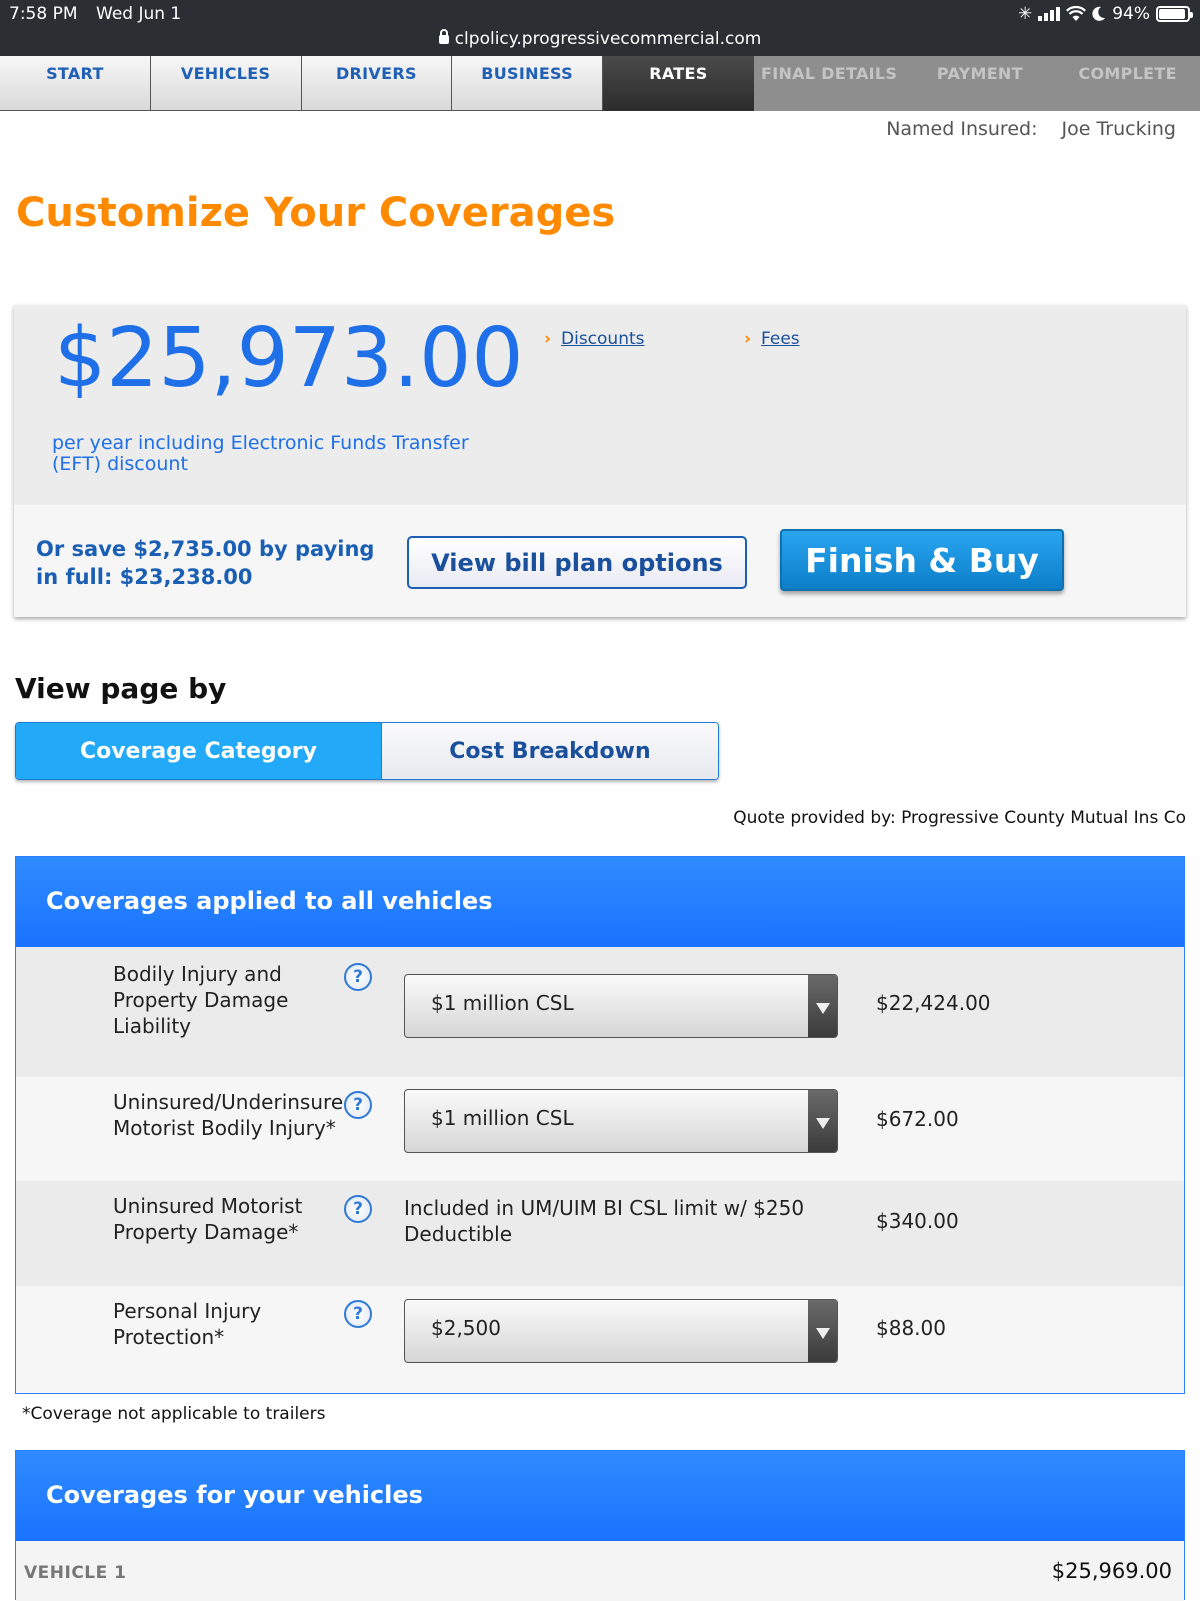 The height and width of the screenshot is (1601, 1200). What do you see at coordinates (527, 83) in the screenshot?
I see `tab-business: BUSINESS` at bounding box center [527, 83].